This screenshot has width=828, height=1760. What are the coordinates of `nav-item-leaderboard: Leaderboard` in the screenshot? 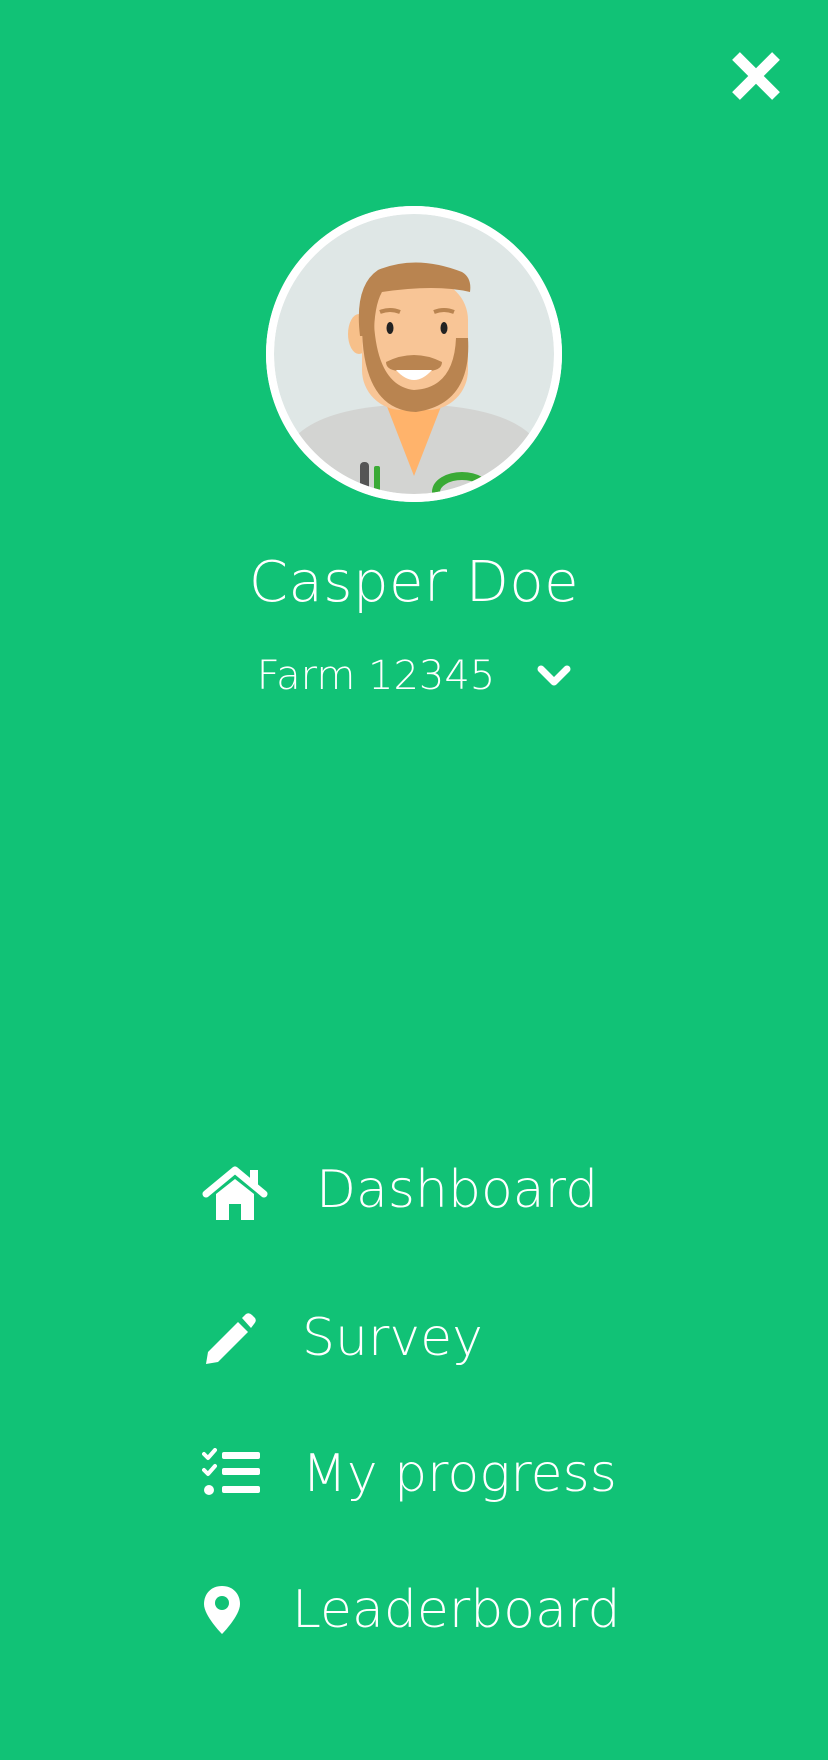 It's located at (460, 1610).